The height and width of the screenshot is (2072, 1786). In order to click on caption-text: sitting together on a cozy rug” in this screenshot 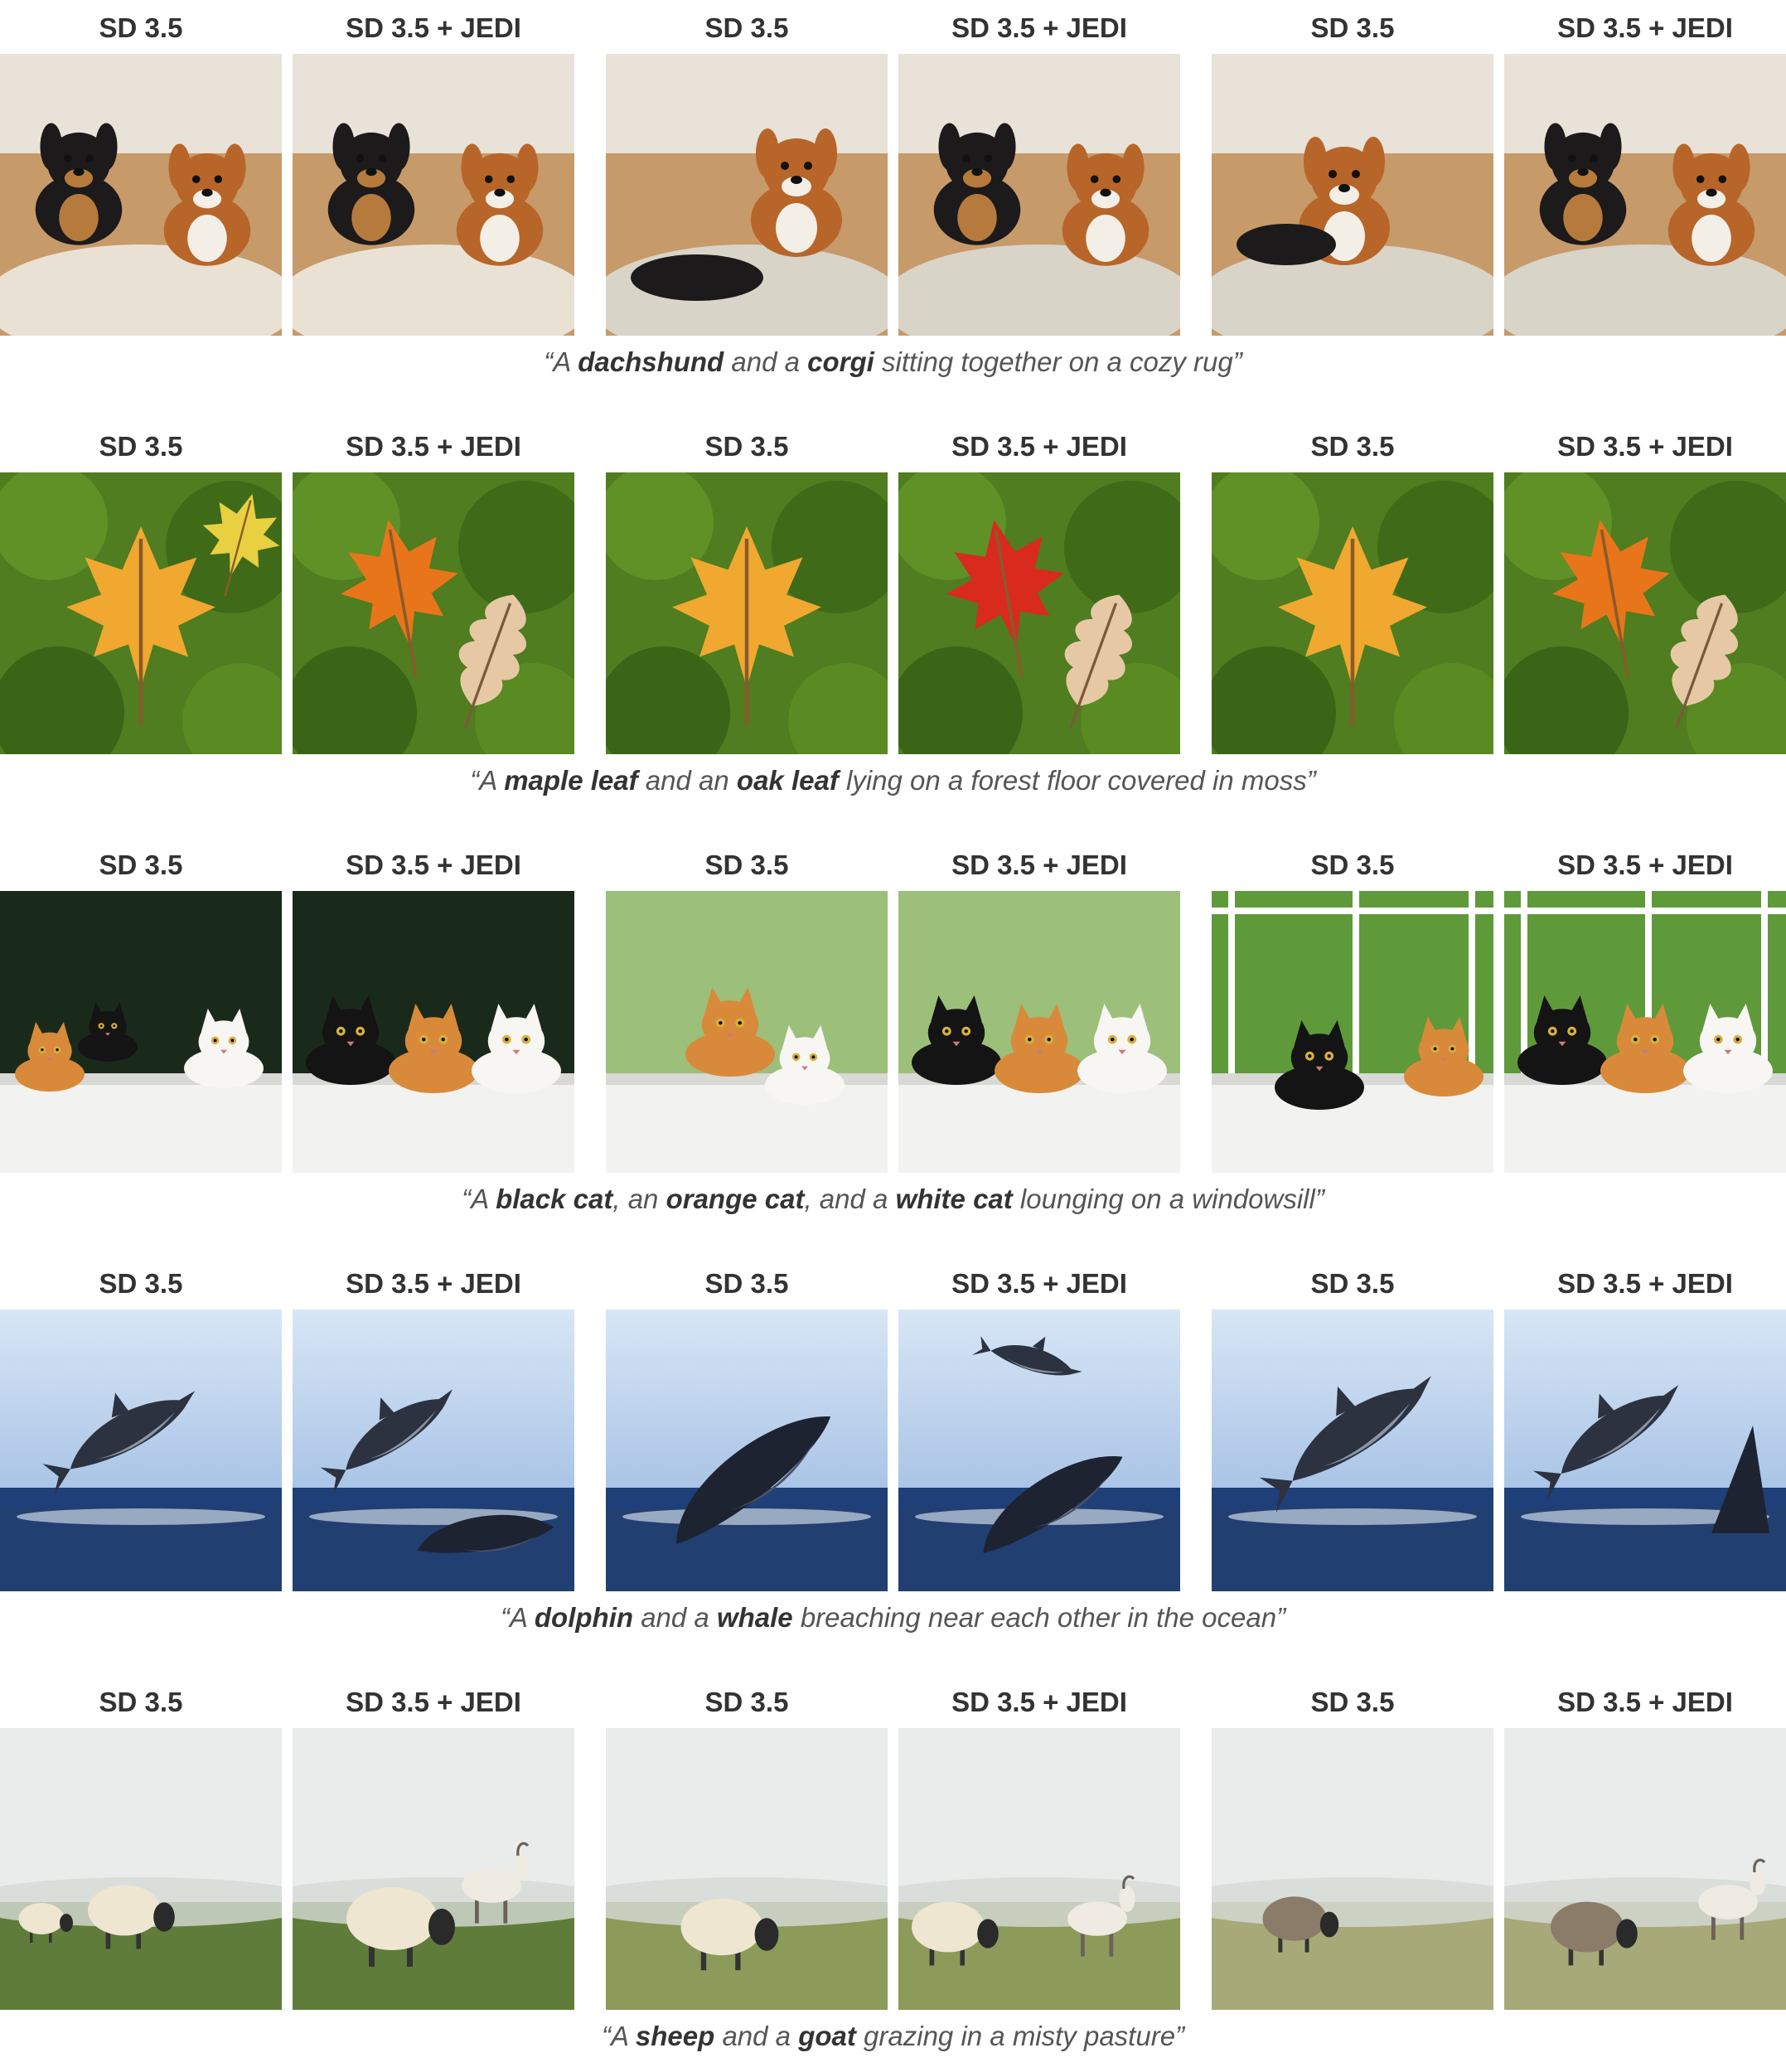, I will do `click(1058, 361)`.